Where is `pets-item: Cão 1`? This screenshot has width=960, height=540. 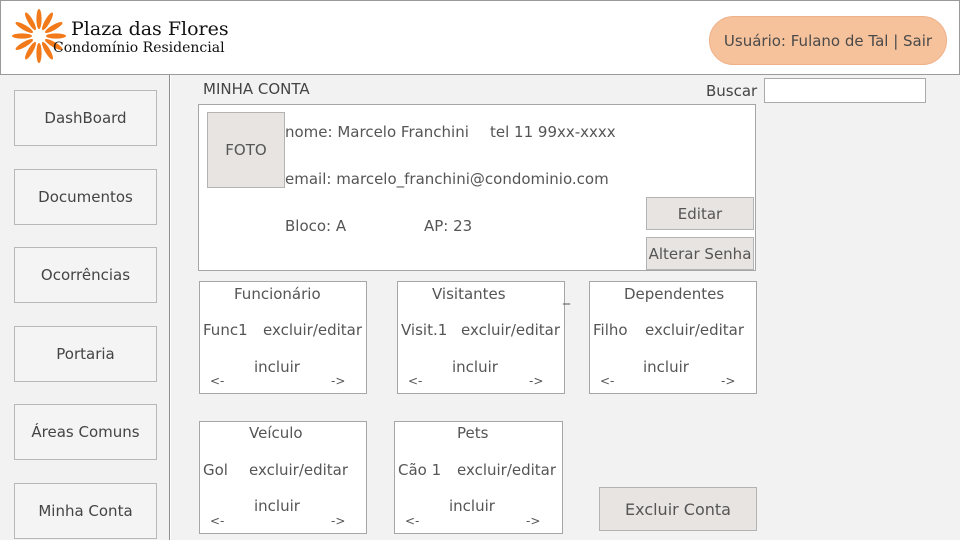
pets-item: Cão 1 is located at coordinates (420, 470).